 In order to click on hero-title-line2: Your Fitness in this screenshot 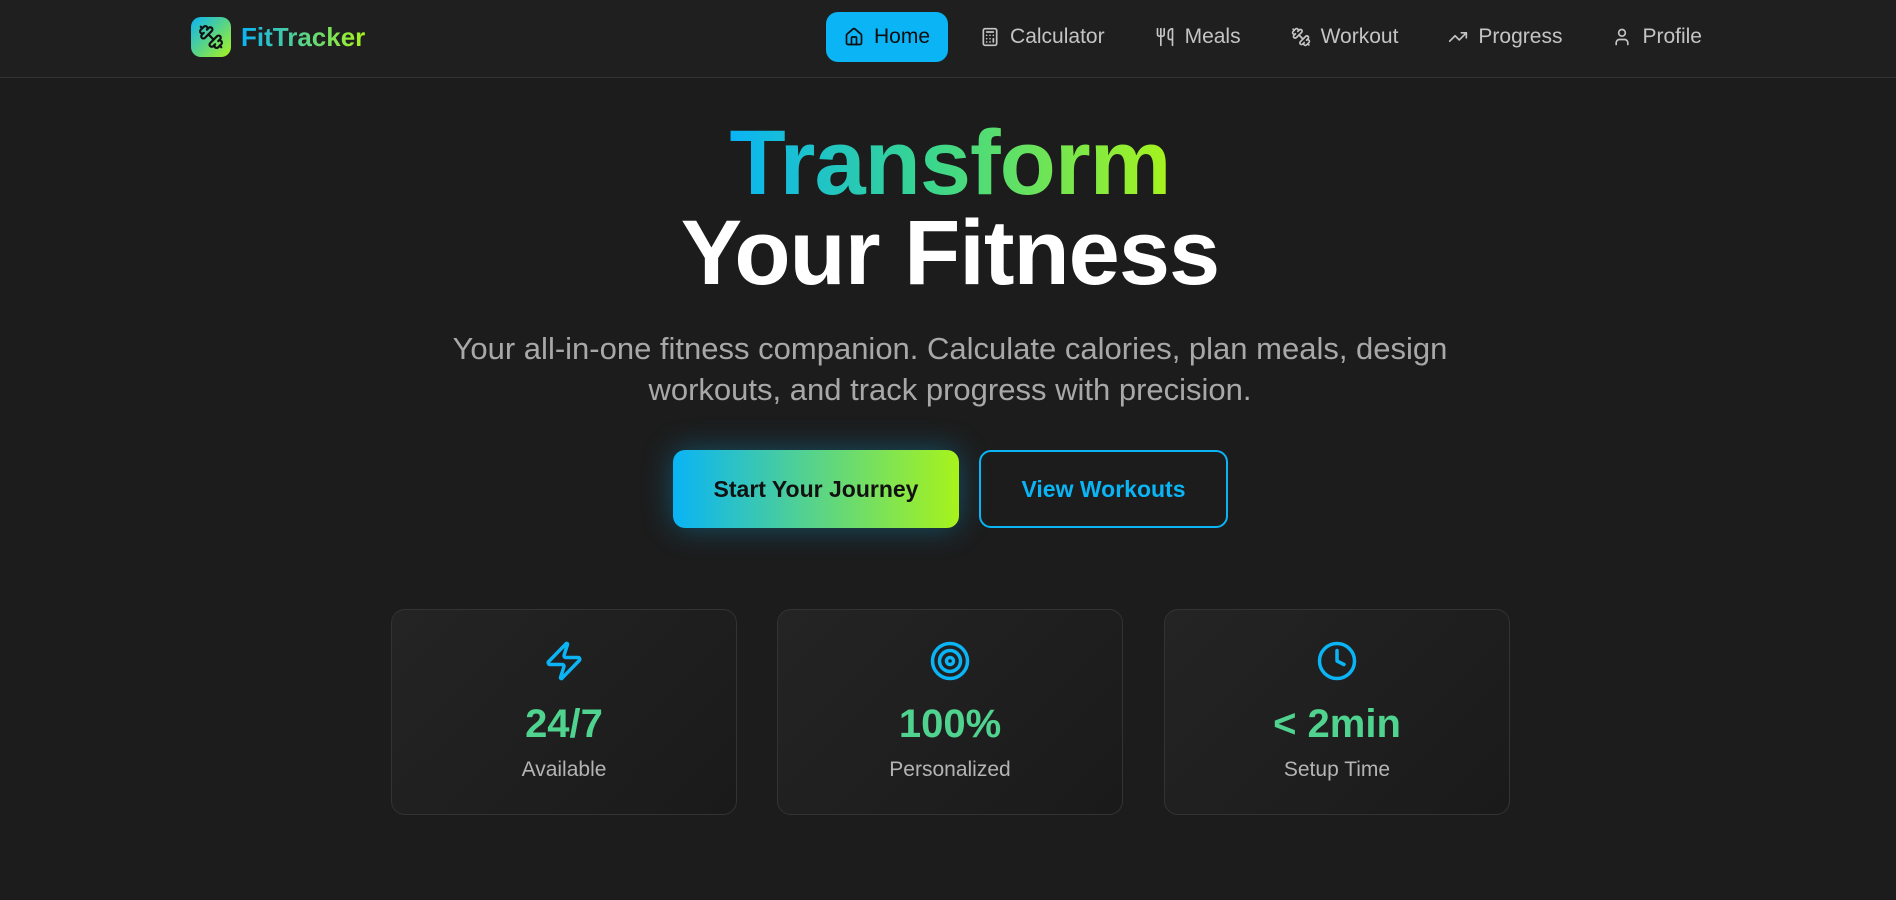, I will do `click(950, 253)`.